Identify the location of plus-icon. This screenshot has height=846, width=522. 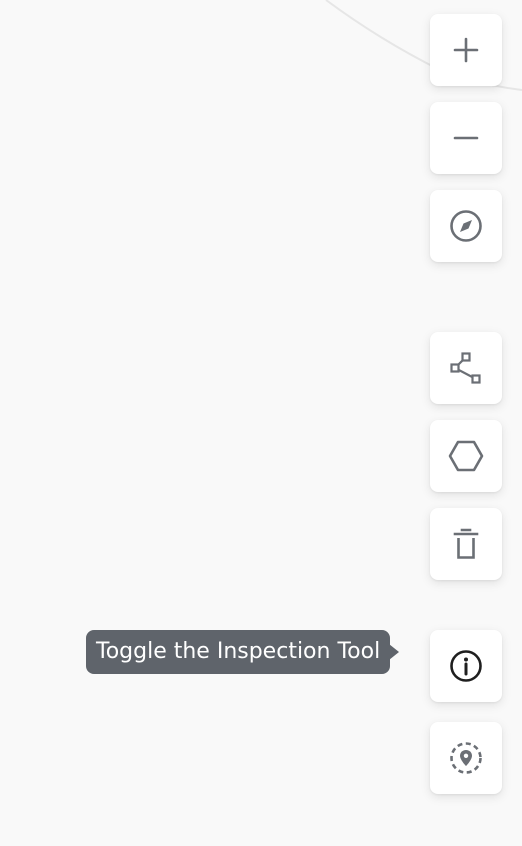
(466, 50).